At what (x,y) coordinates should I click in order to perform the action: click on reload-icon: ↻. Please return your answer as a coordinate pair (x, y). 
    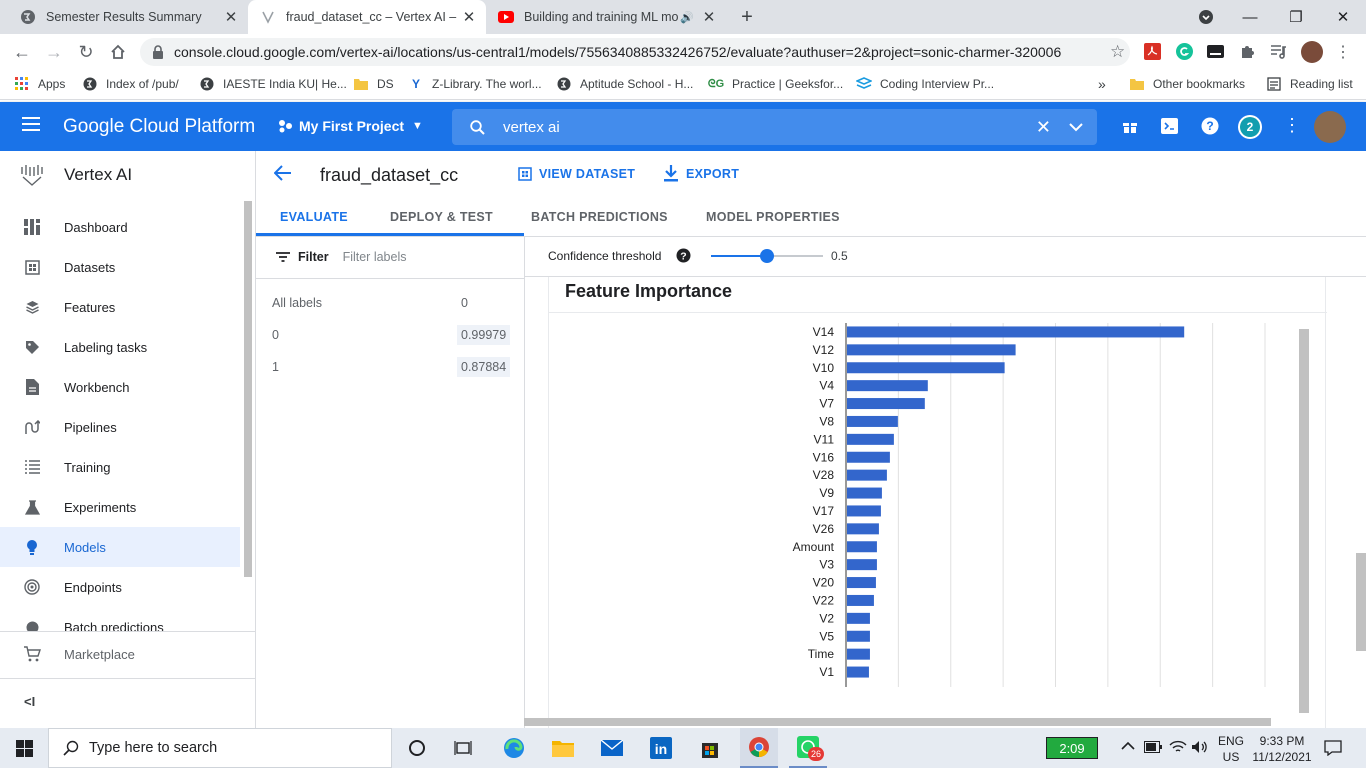
    Looking at the image, I should click on (86, 52).